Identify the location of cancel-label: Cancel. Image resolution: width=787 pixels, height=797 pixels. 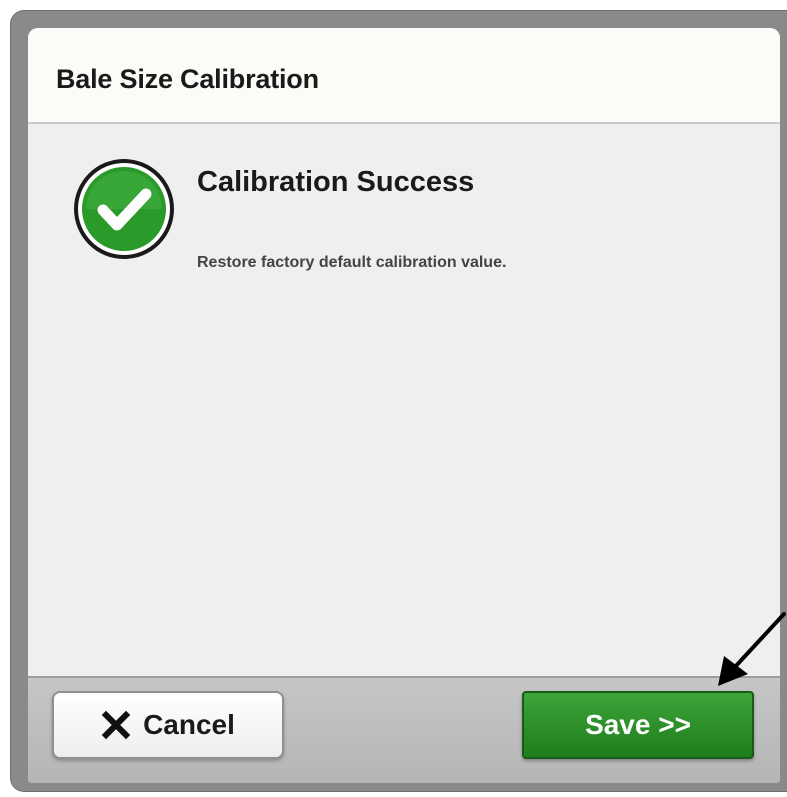
(189, 724).